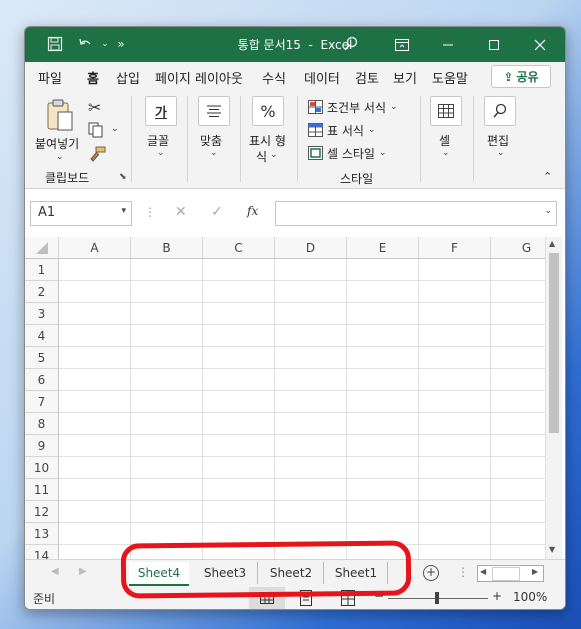  Describe the element at coordinates (261, 156) in the screenshot. I see `number-group-label-2: 식` at that location.